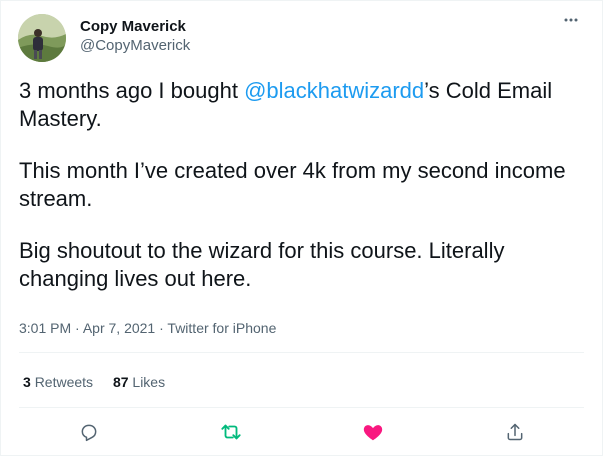 Image resolution: width=603 pixels, height=456 pixels. I want to click on like-button, so click(373, 432).